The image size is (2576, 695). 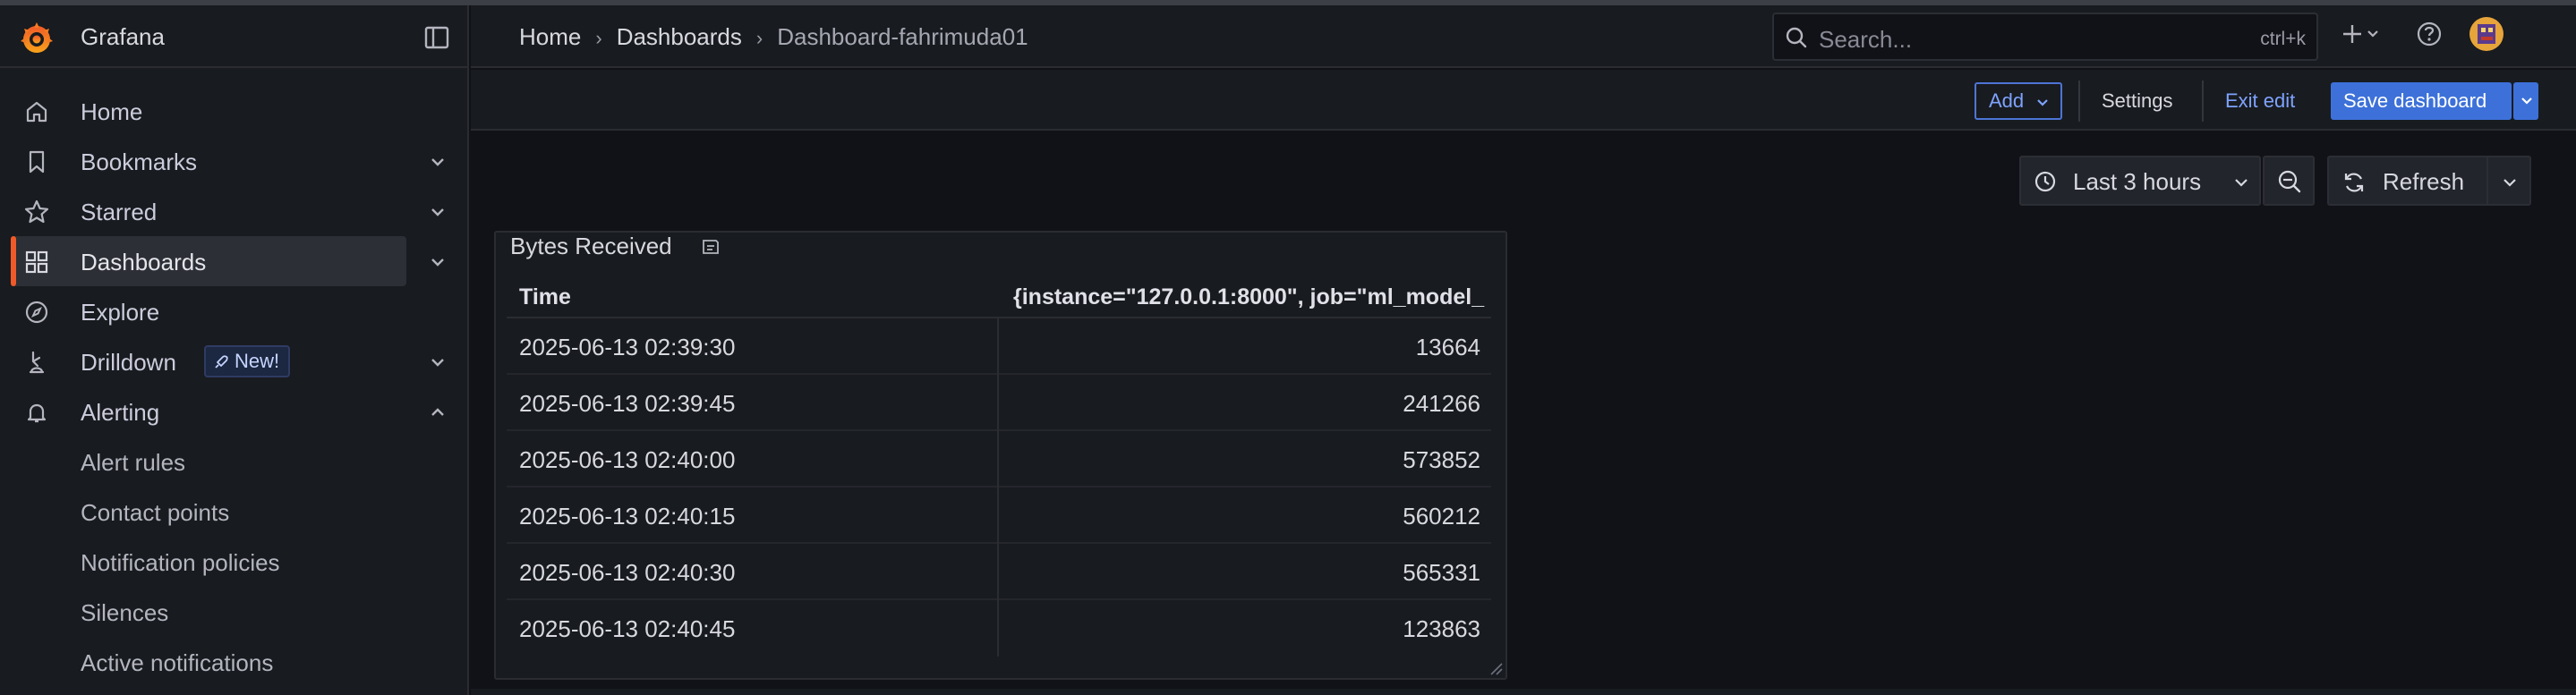 I want to click on sidebar-subitem-label: Notification policies, so click(x=180, y=562).